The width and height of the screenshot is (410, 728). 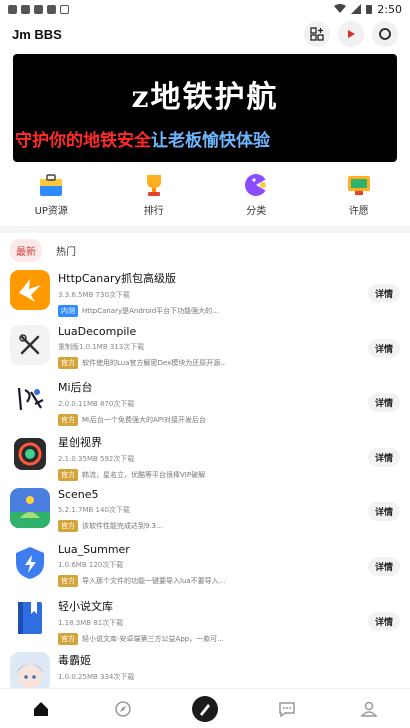 I want to click on category-bar: UP资源 排行 分类 许愿, so click(x=205, y=198).